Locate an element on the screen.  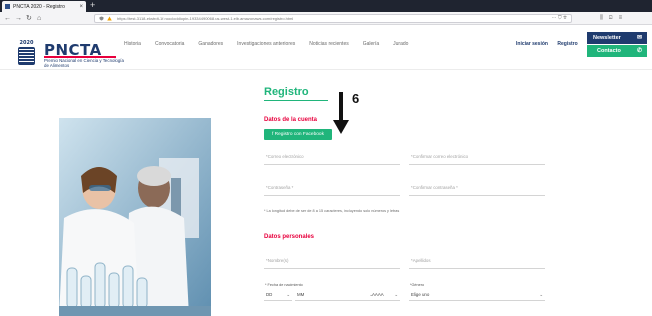
gender-select: Elige uno ⌄ is located at coordinates (477, 295).